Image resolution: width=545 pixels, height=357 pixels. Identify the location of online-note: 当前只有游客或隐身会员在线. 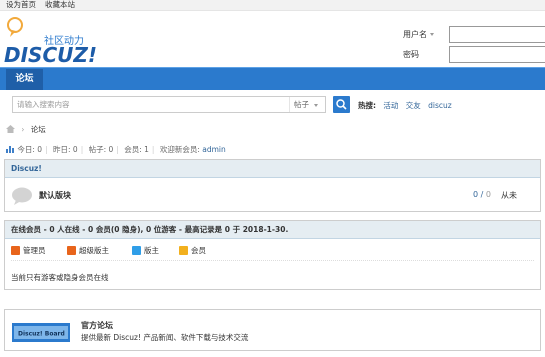
(60, 277).